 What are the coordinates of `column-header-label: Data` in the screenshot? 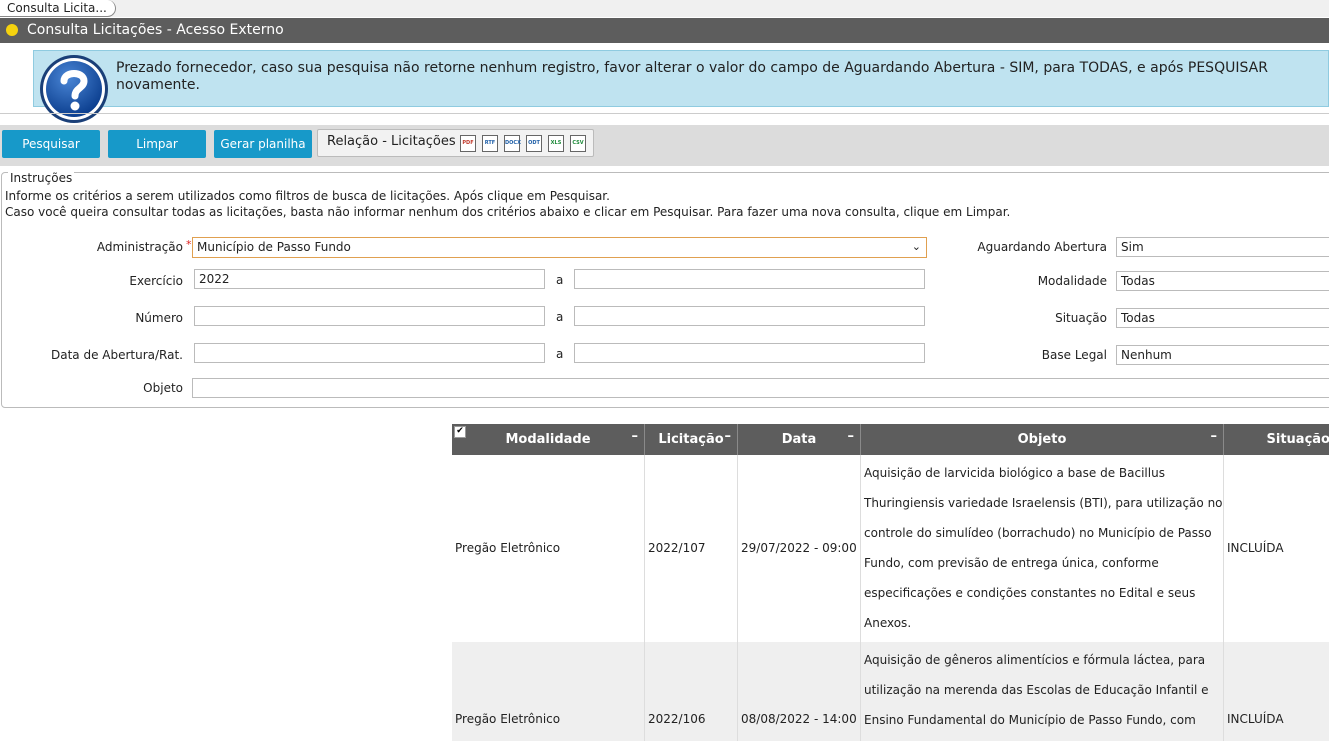 It's located at (799, 439).